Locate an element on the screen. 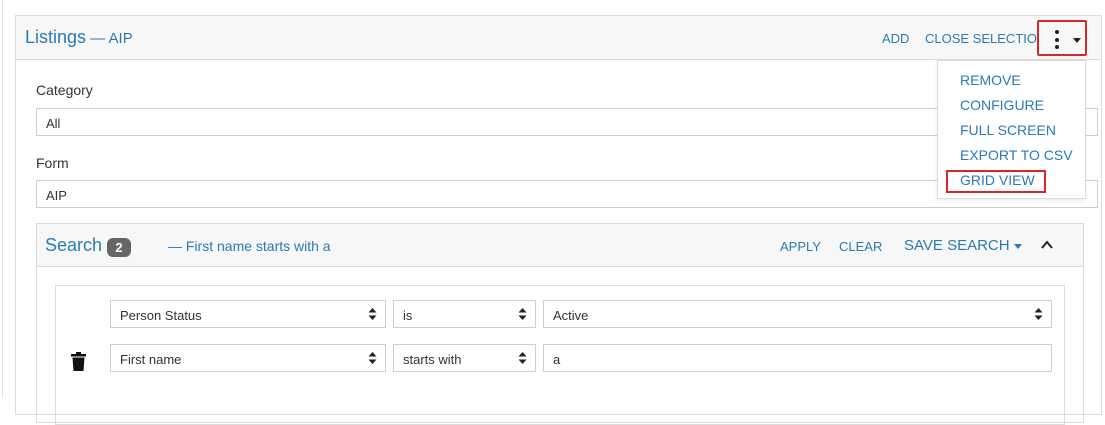  criterion-operator-select: starts with is located at coordinates (464, 358).